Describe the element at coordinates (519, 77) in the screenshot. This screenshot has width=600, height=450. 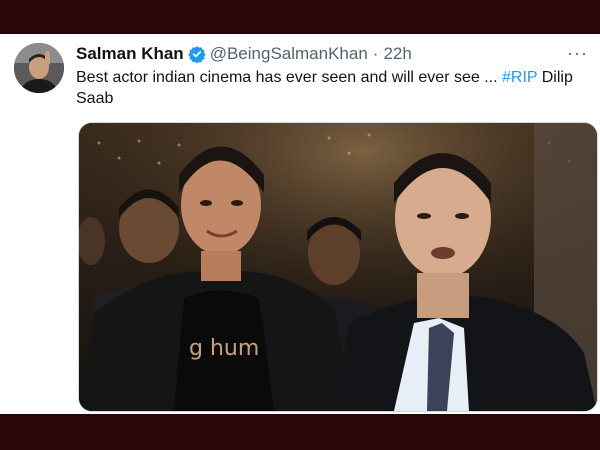
I see `hashtag-link: #RIP` at that location.